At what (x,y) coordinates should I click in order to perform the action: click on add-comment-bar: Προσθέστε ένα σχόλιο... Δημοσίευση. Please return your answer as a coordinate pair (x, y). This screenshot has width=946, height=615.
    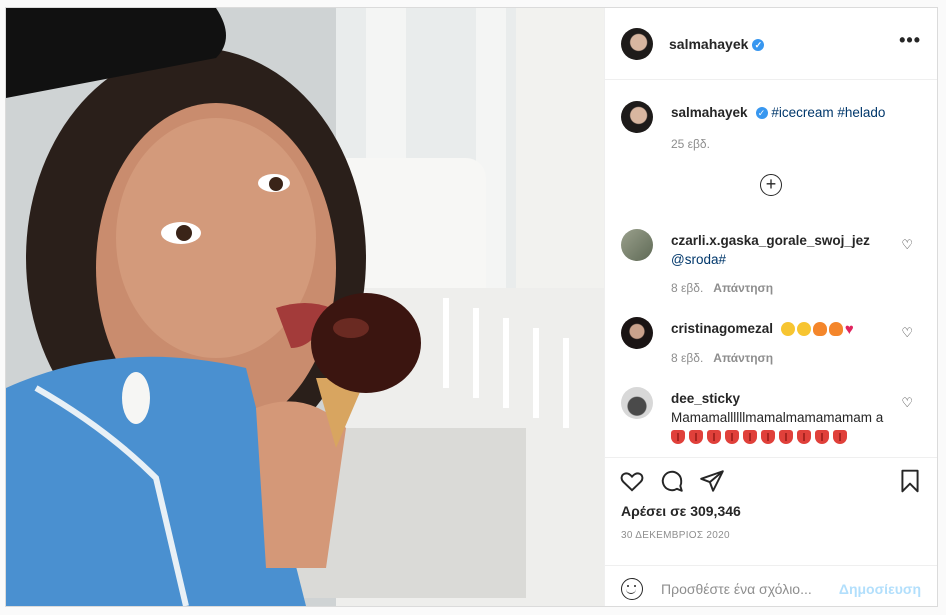
    Looking at the image, I should click on (771, 590).